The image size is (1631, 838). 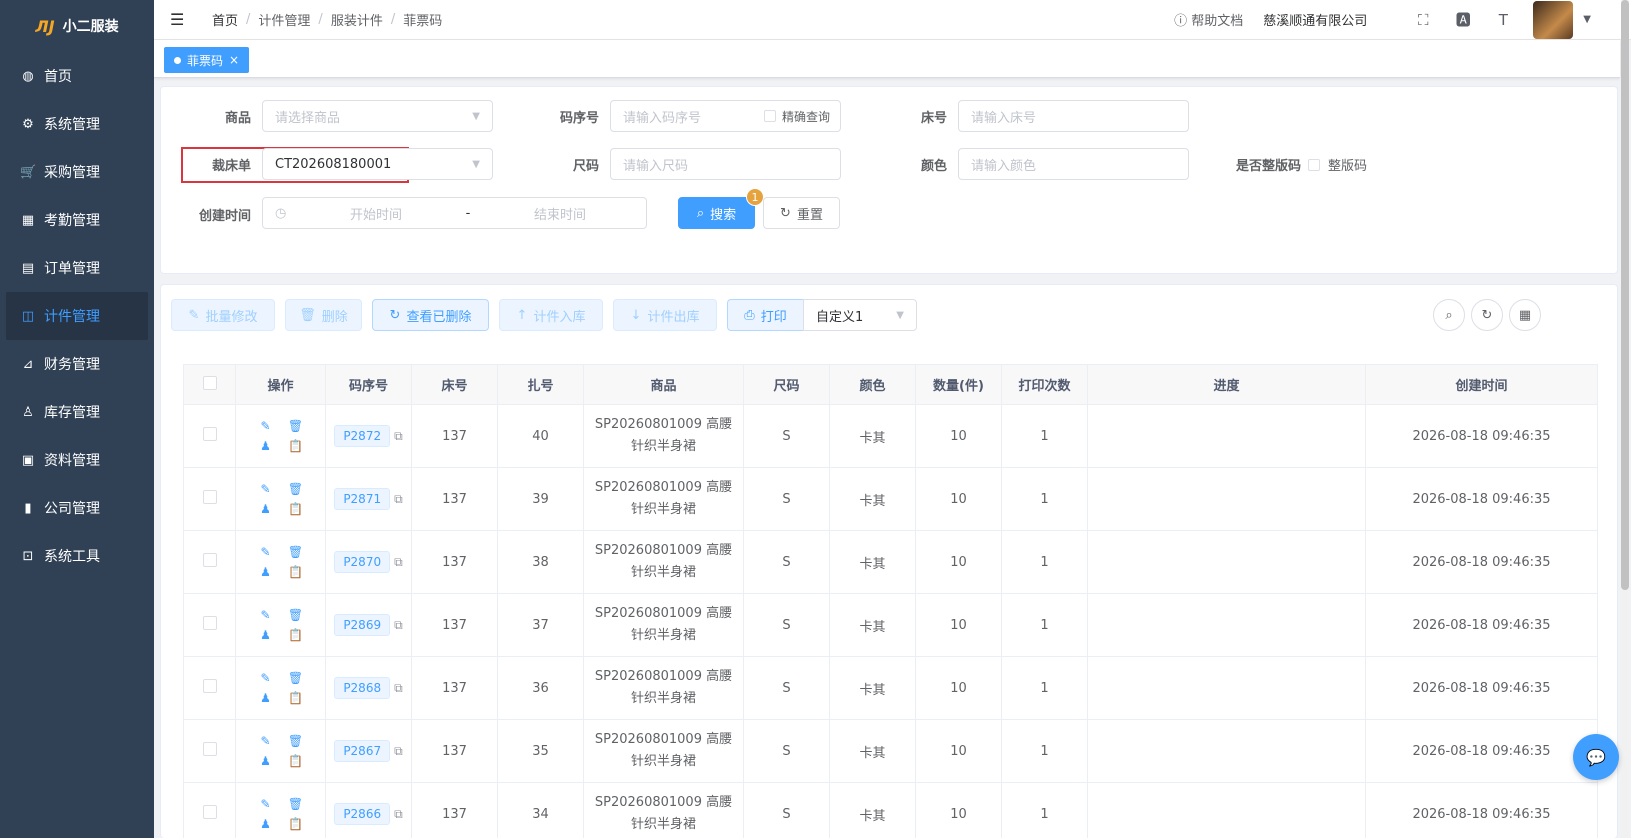 What do you see at coordinates (323, 315) in the screenshot?
I see `delete-button: 🗑 删除` at bounding box center [323, 315].